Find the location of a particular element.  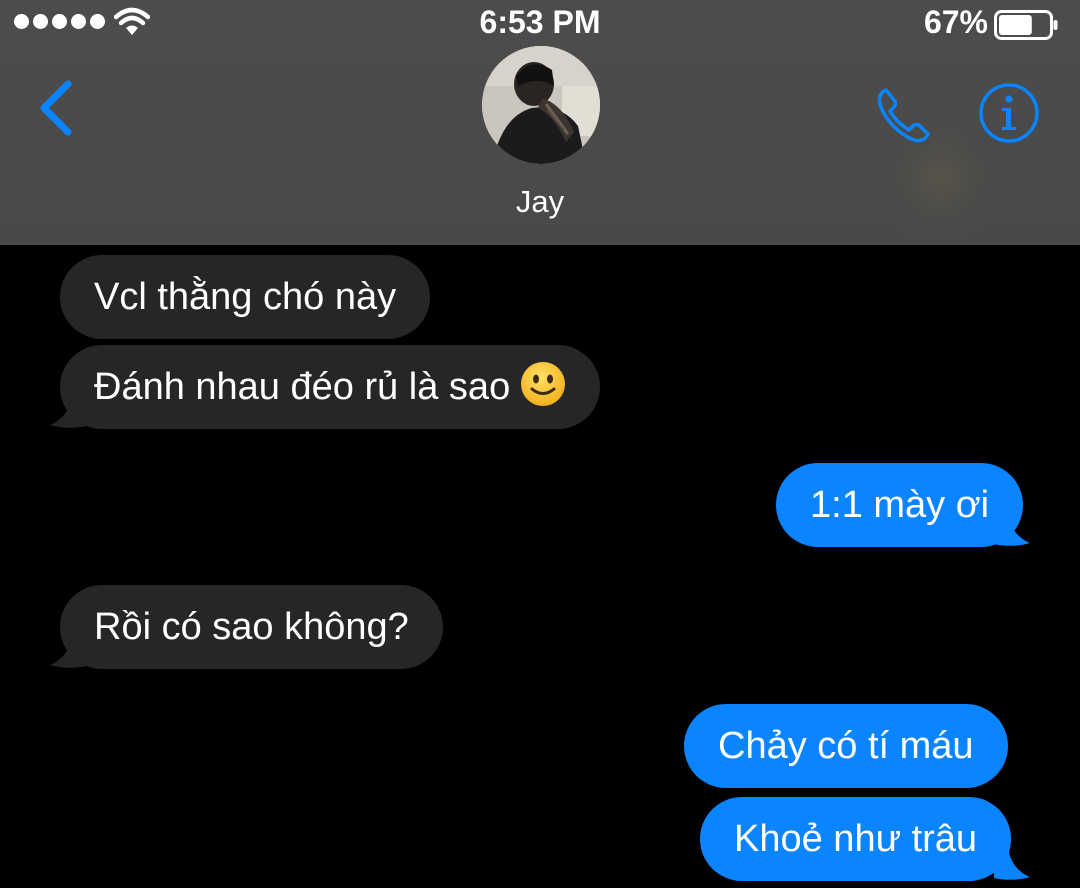

message-text: 1:1 mày ơi is located at coordinates (900, 505).